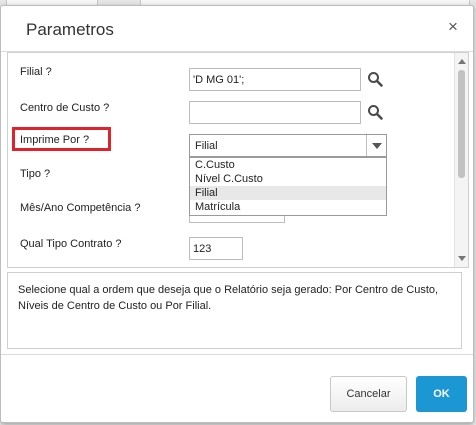 Image resolution: width=476 pixels, height=425 pixels. Describe the element at coordinates (376, 145) in the screenshot. I see `chevron-down-icon` at that location.